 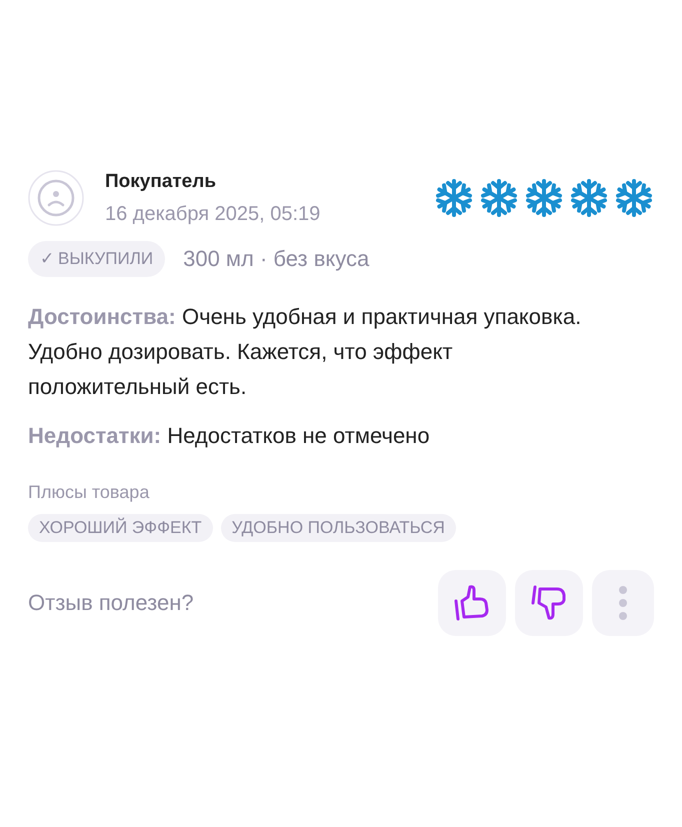 What do you see at coordinates (623, 602) in the screenshot?
I see `more-icon` at bounding box center [623, 602].